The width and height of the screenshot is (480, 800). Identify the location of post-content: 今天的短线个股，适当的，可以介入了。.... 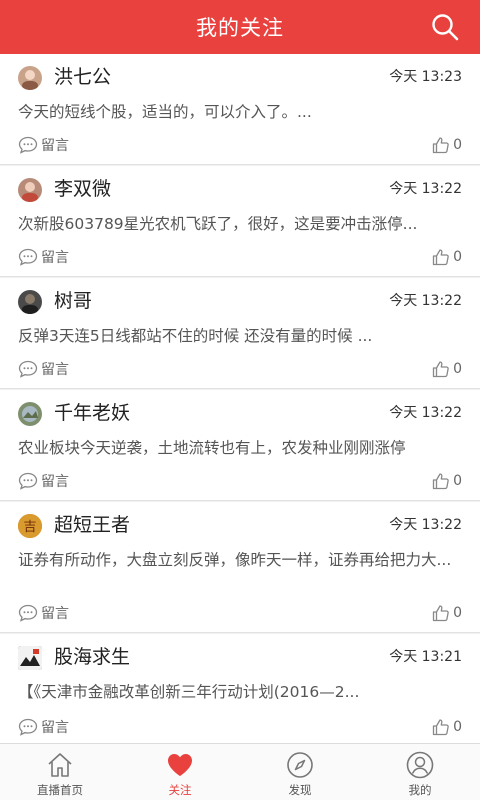
(238, 112).